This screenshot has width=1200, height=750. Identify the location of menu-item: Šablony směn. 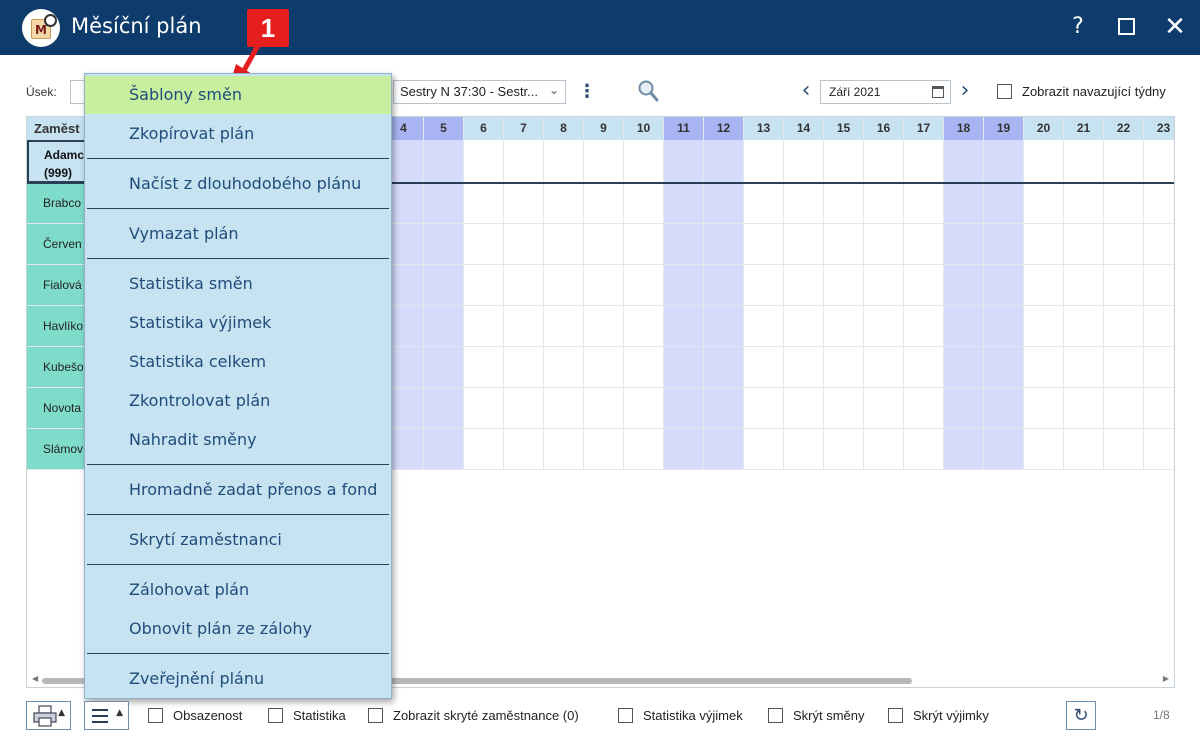
(238, 95).